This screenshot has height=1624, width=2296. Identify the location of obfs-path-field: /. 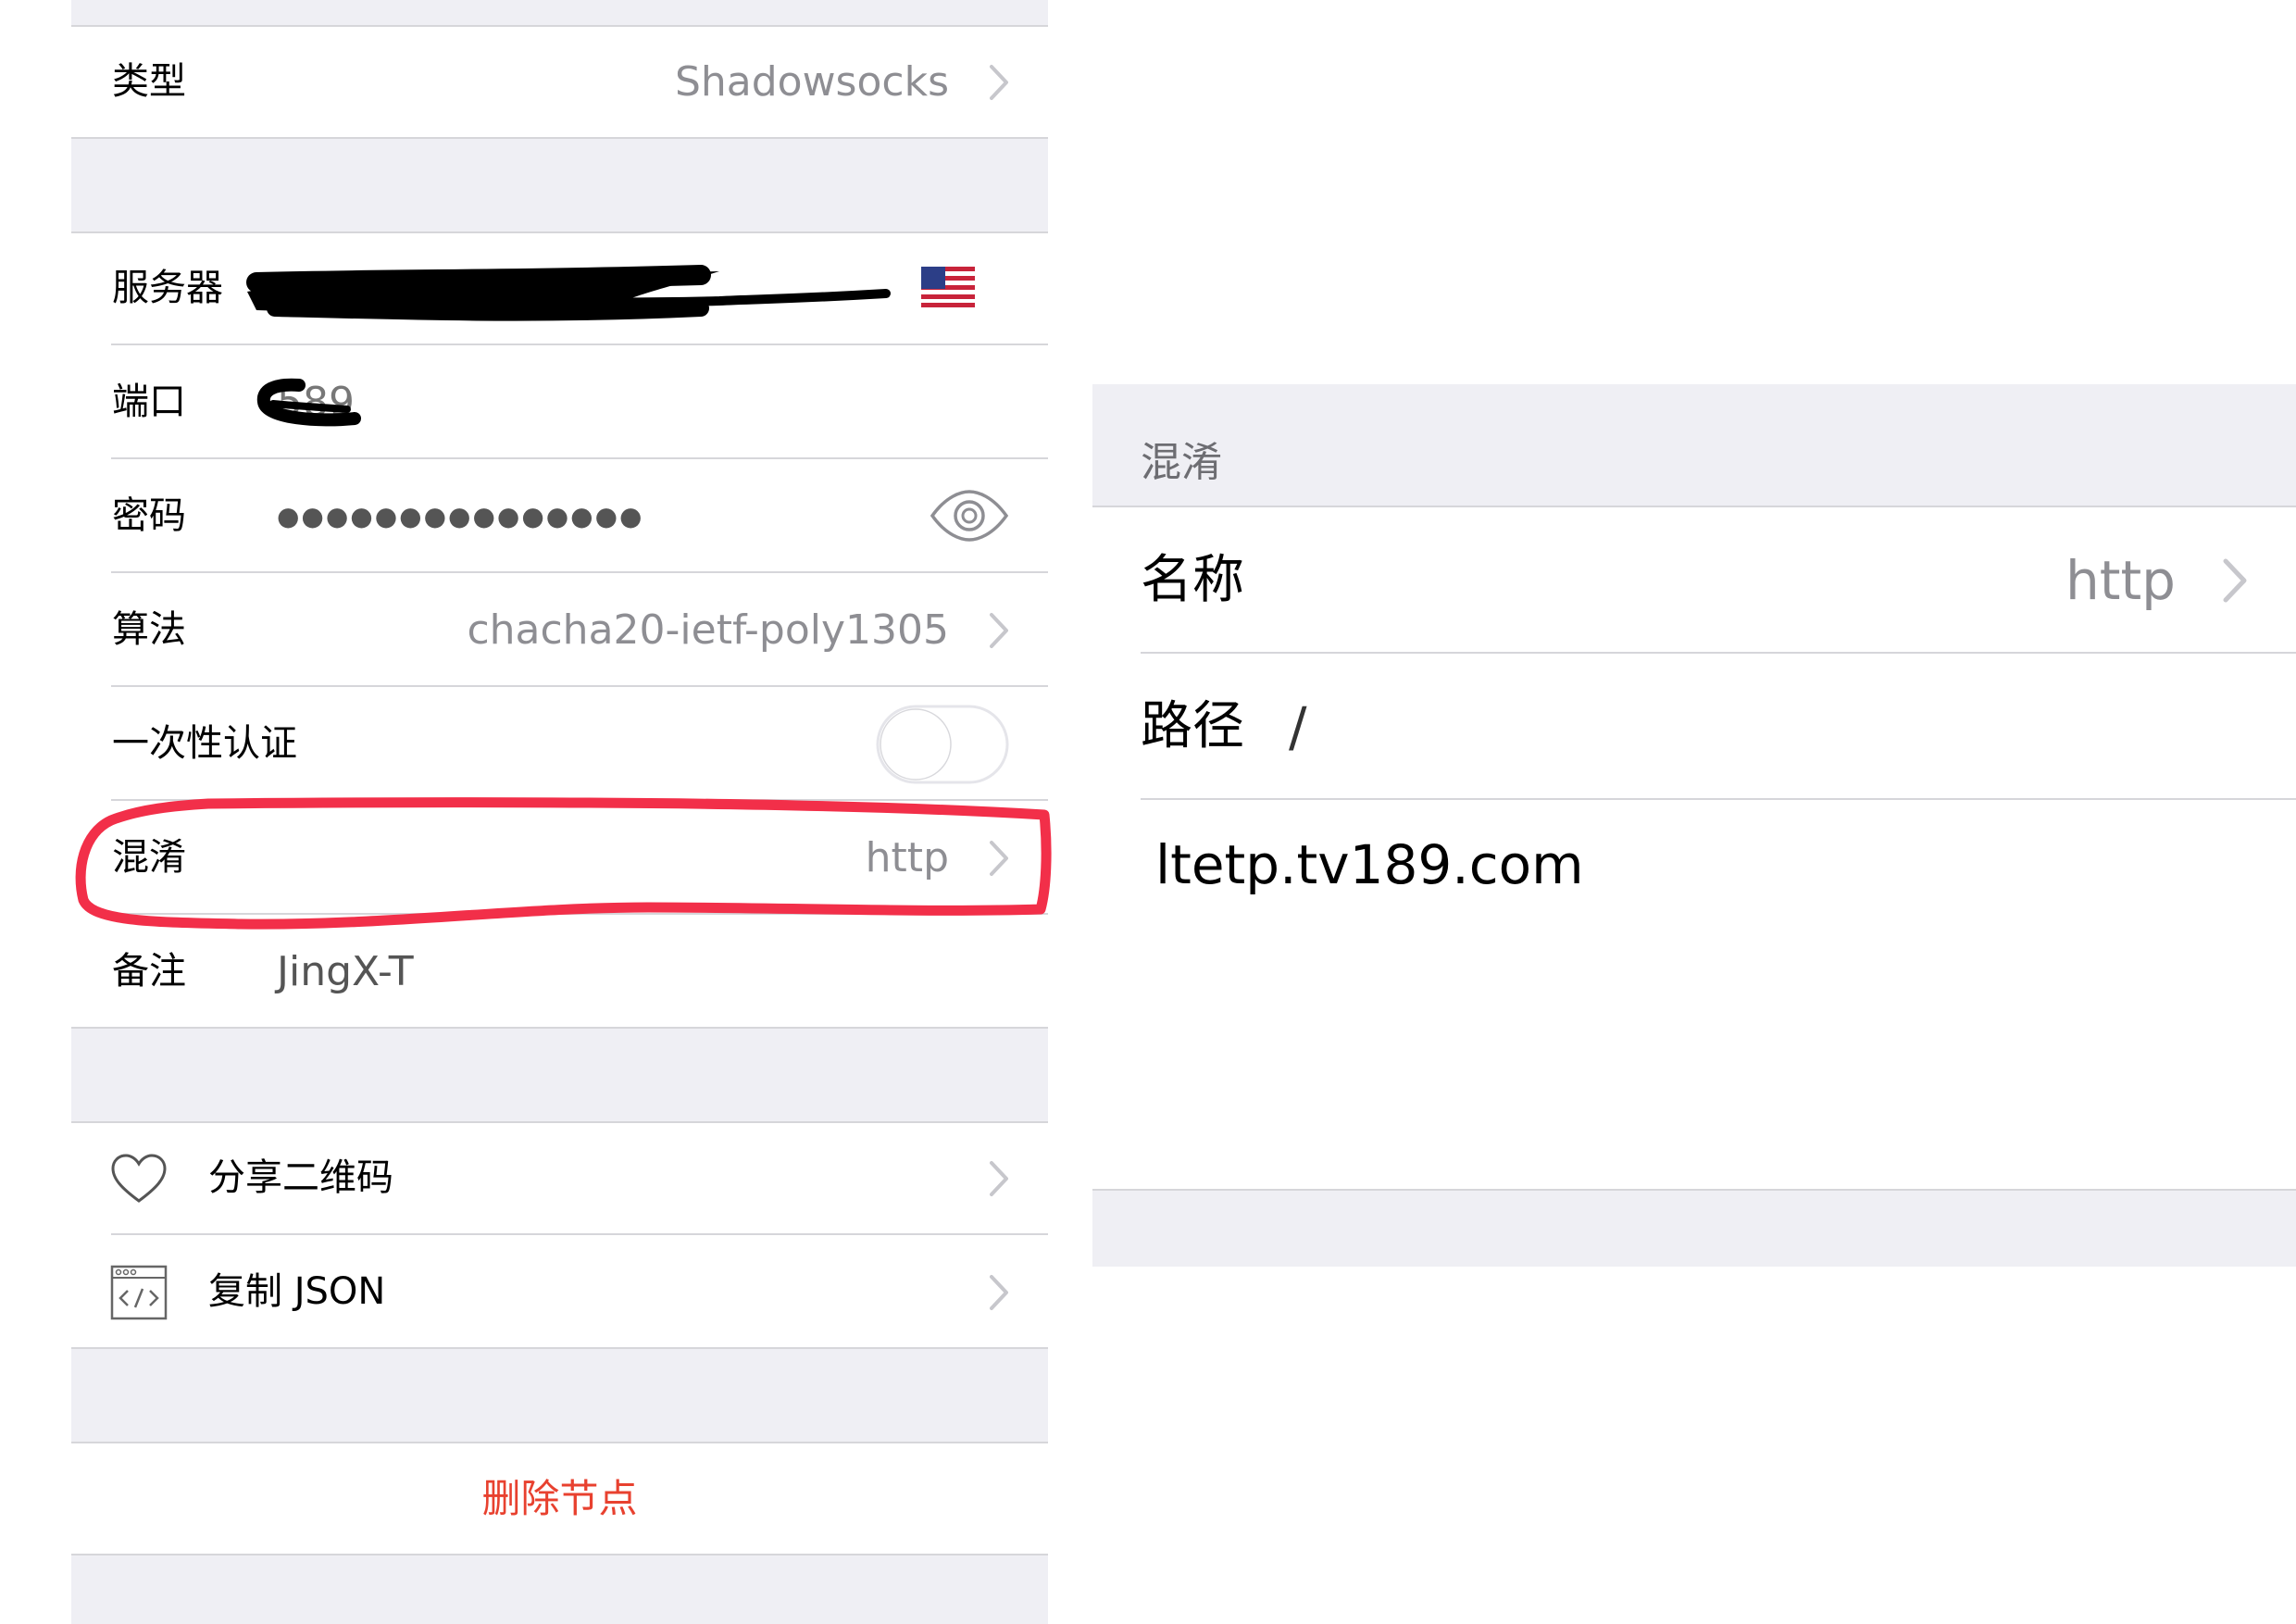
(1298, 727).